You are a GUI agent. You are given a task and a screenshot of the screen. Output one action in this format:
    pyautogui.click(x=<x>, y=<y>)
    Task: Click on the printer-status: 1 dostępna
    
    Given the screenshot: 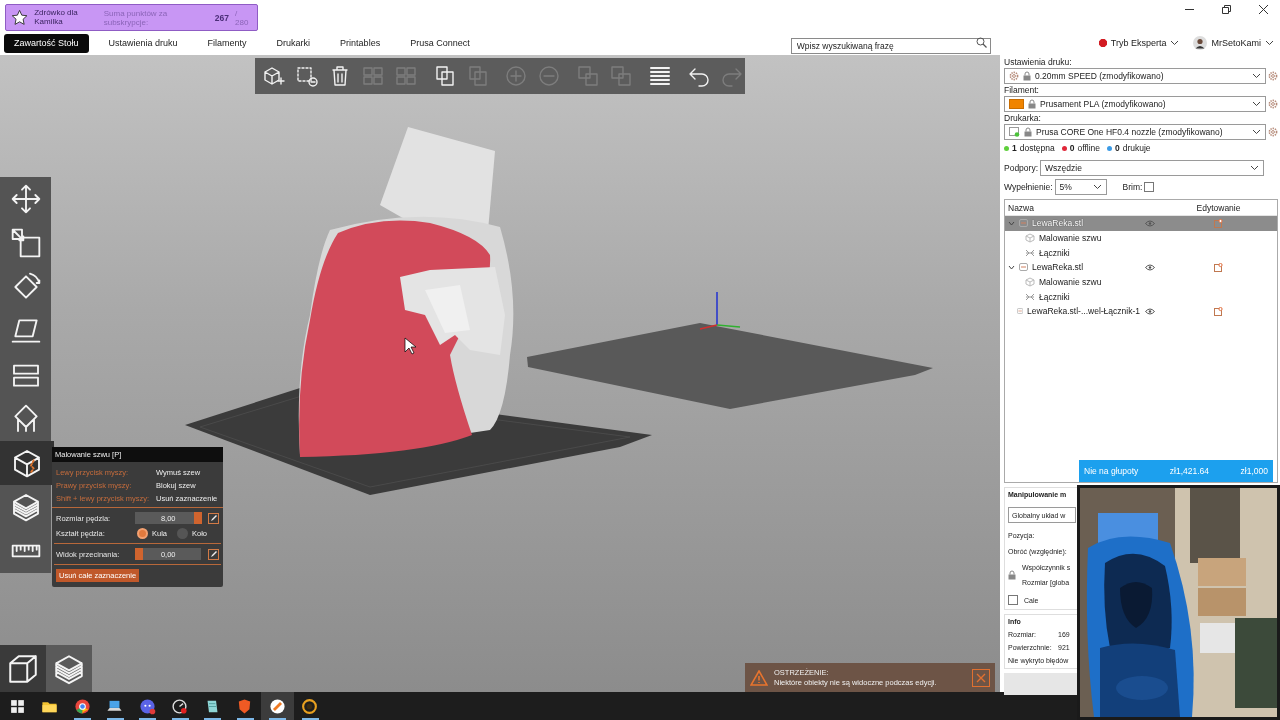 What is the action you would take?
    pyautogui.click(x=1029, y=148)
    